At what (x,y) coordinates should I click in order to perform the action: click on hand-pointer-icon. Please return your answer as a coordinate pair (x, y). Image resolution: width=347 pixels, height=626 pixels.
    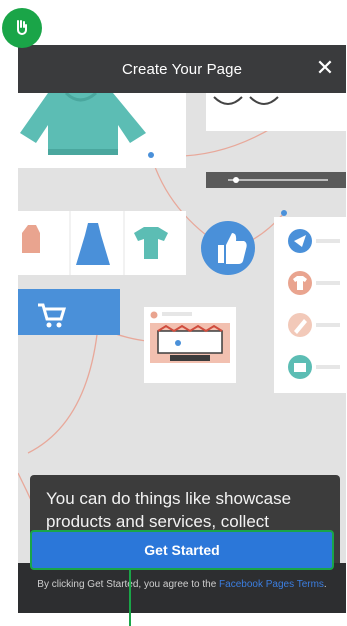
    Looking at the image, I should click on (22, 27).